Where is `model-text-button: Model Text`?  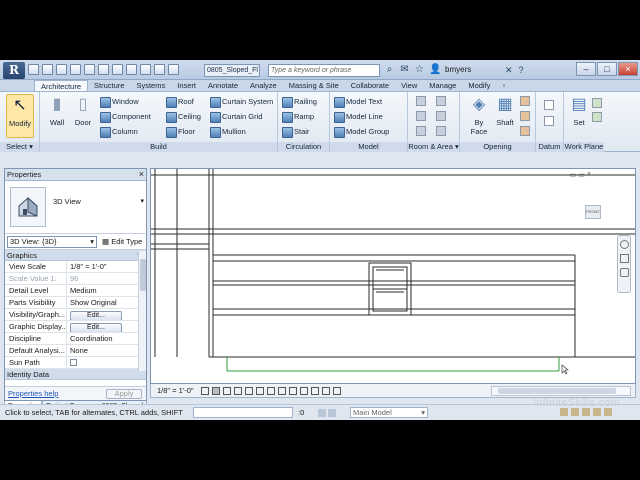 model-text-button: Model Text is located at coordinates (358, 101).